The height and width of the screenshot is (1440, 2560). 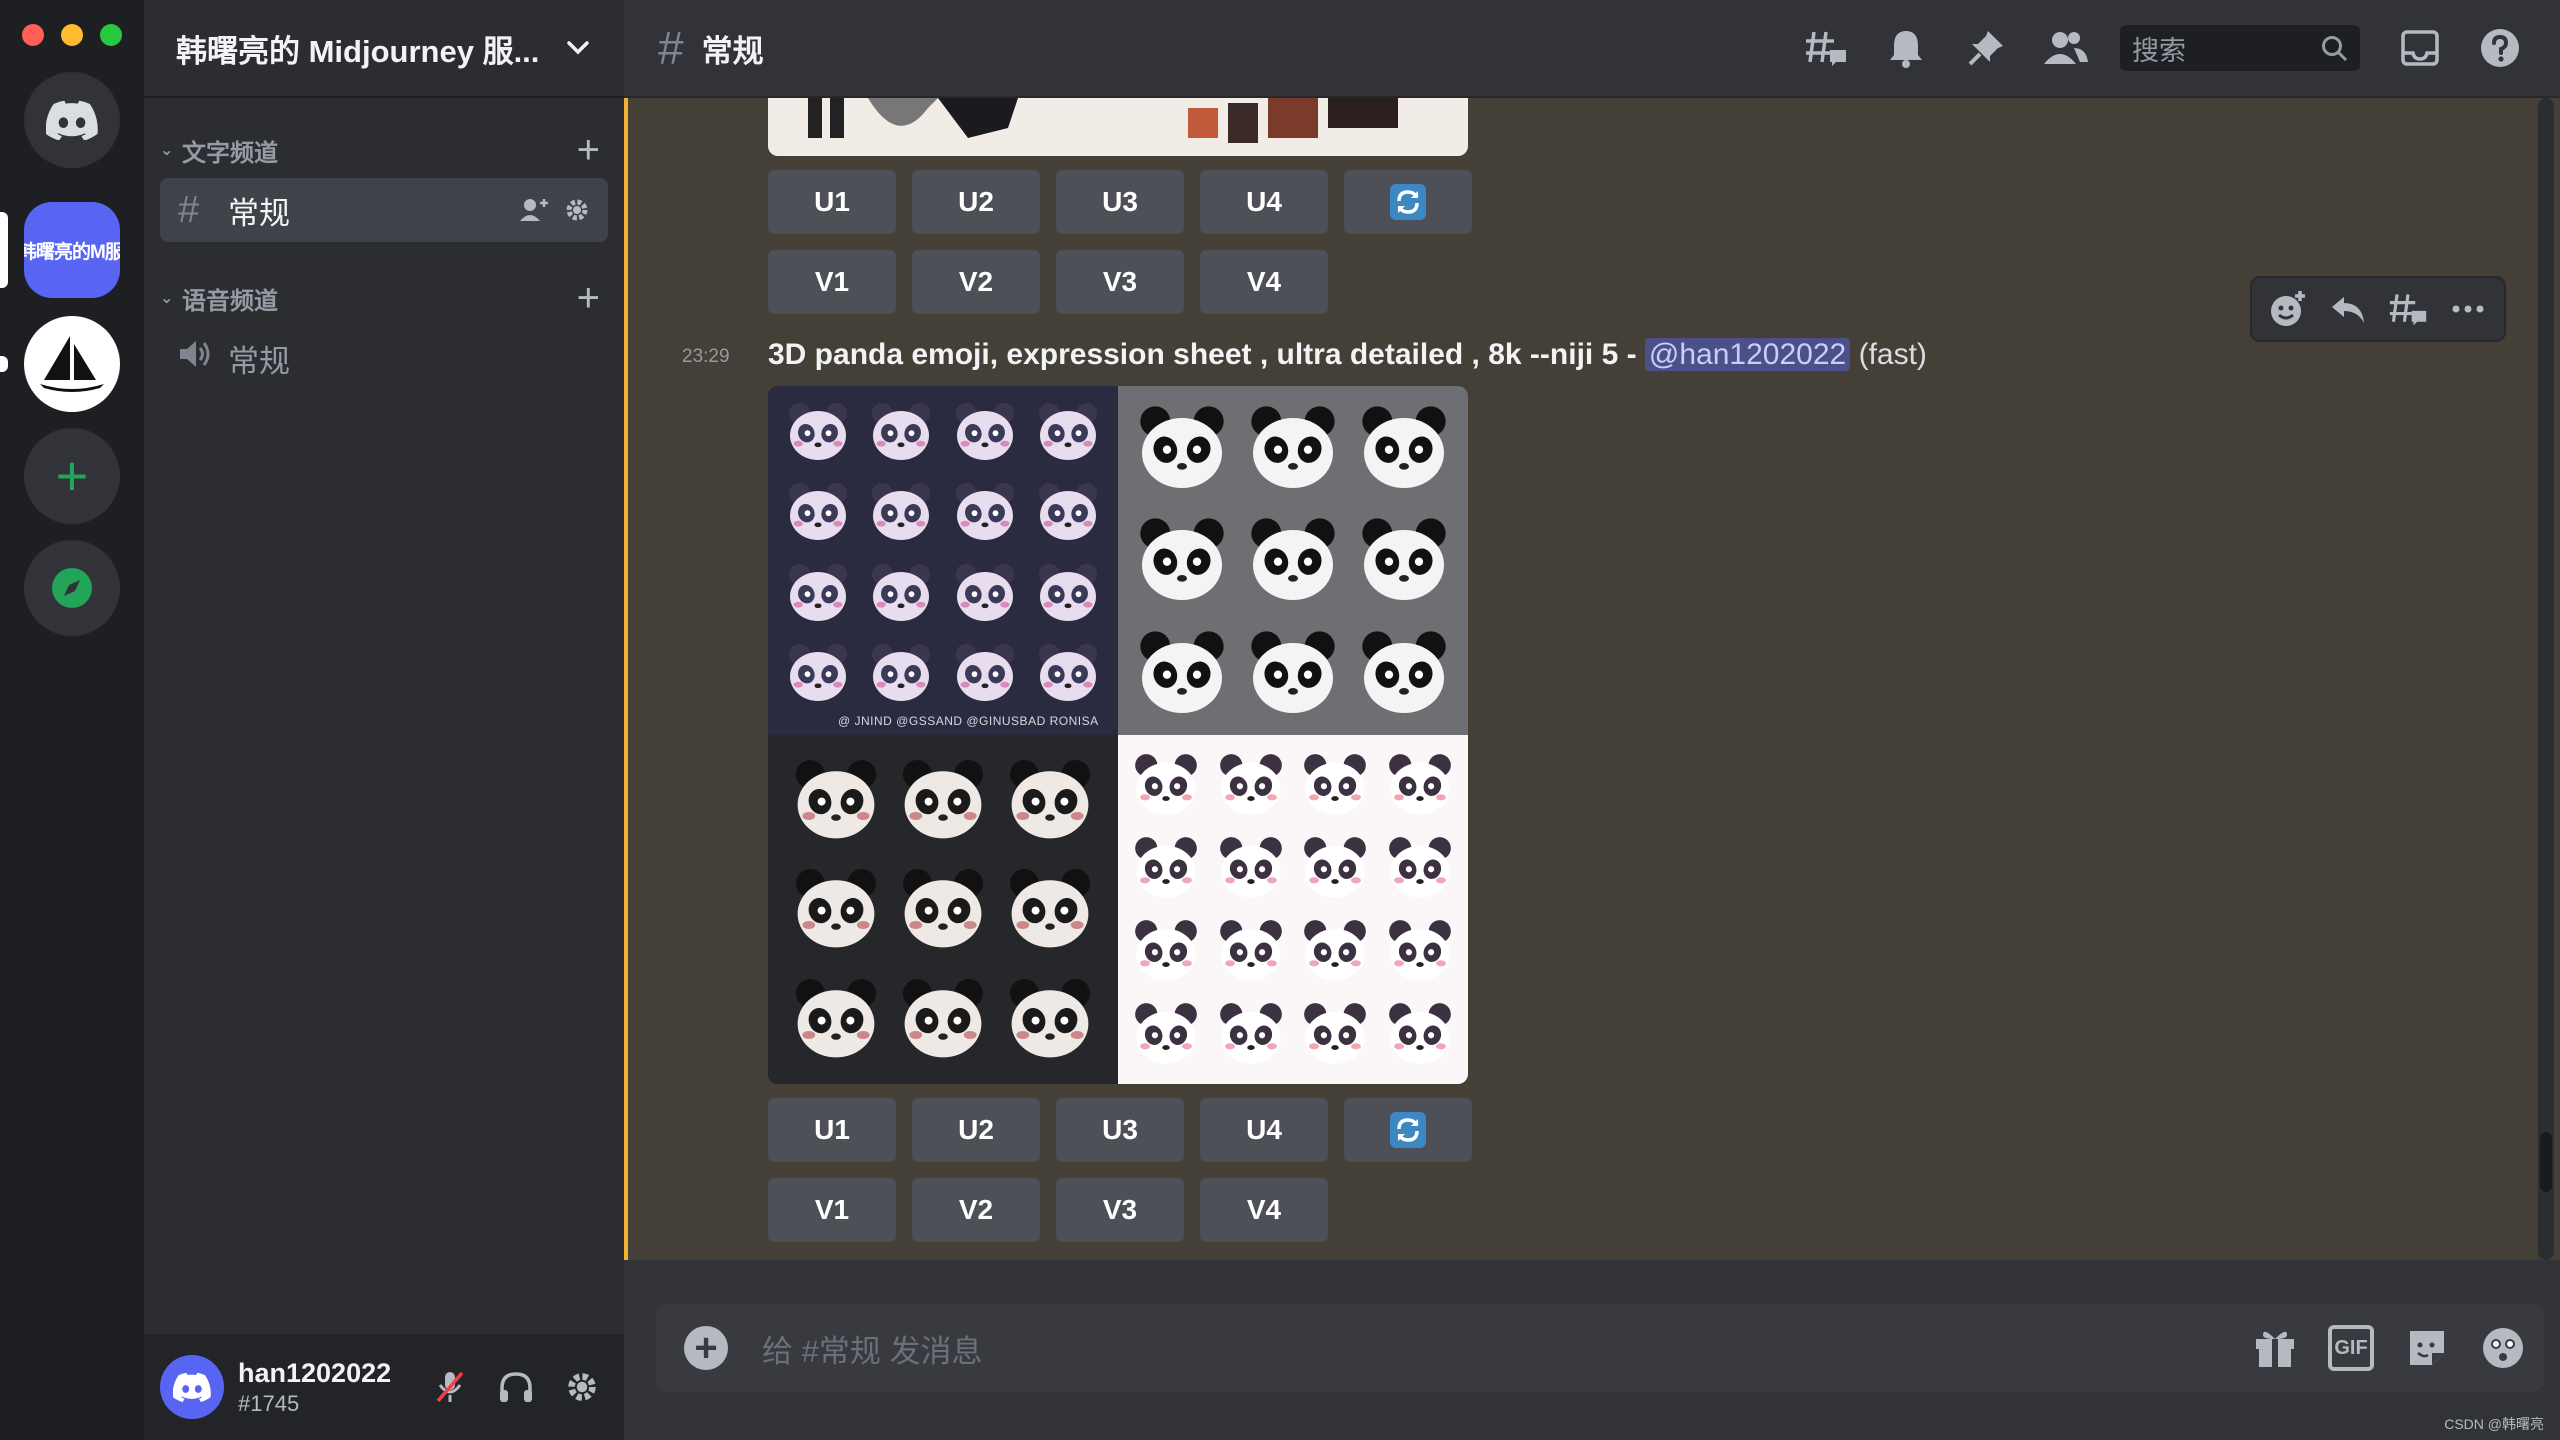 What do you see at coordinates (384, 298) in the screenshot?
I see `voice-channel-category: ⌄ 语音频道 +` at bounding box center [384, 298].